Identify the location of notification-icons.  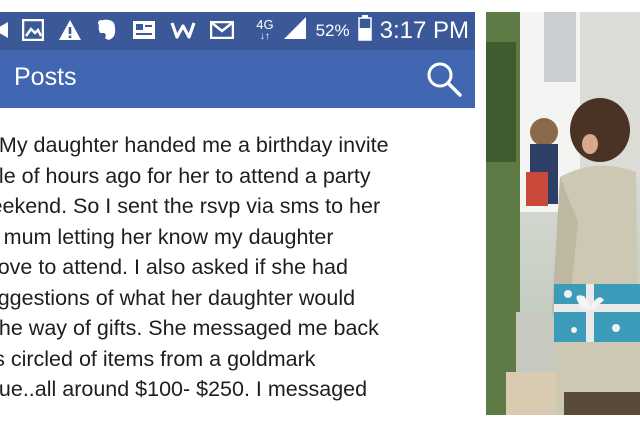
(117, 32).